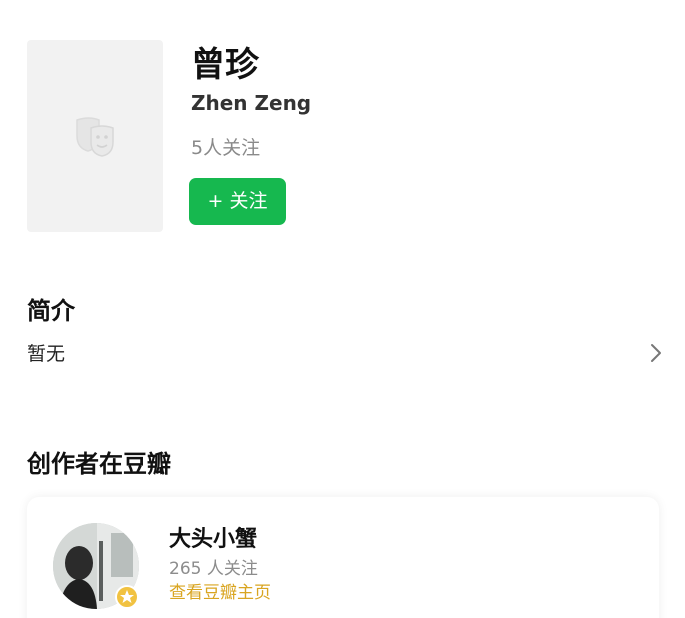  Describe the element at coordinates (220, 593) in the screenshot. I see `view-douban-homepage-link: 查看豆瓣主页` at that location.